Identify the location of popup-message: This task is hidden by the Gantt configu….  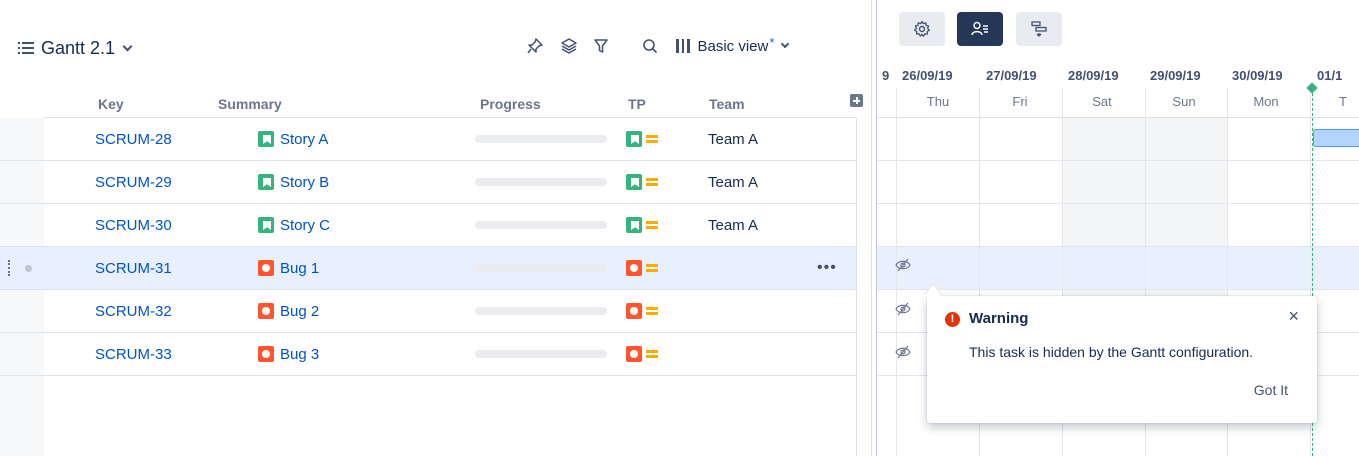
(1111, 352).